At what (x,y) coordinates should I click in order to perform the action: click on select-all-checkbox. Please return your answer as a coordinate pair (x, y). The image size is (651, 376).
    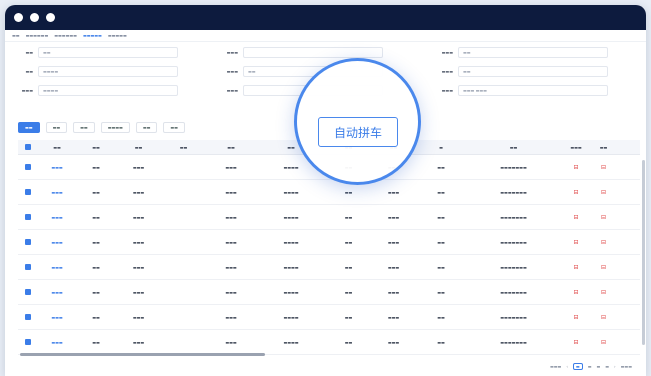
    Looking at the image, I should click on (28, 147).